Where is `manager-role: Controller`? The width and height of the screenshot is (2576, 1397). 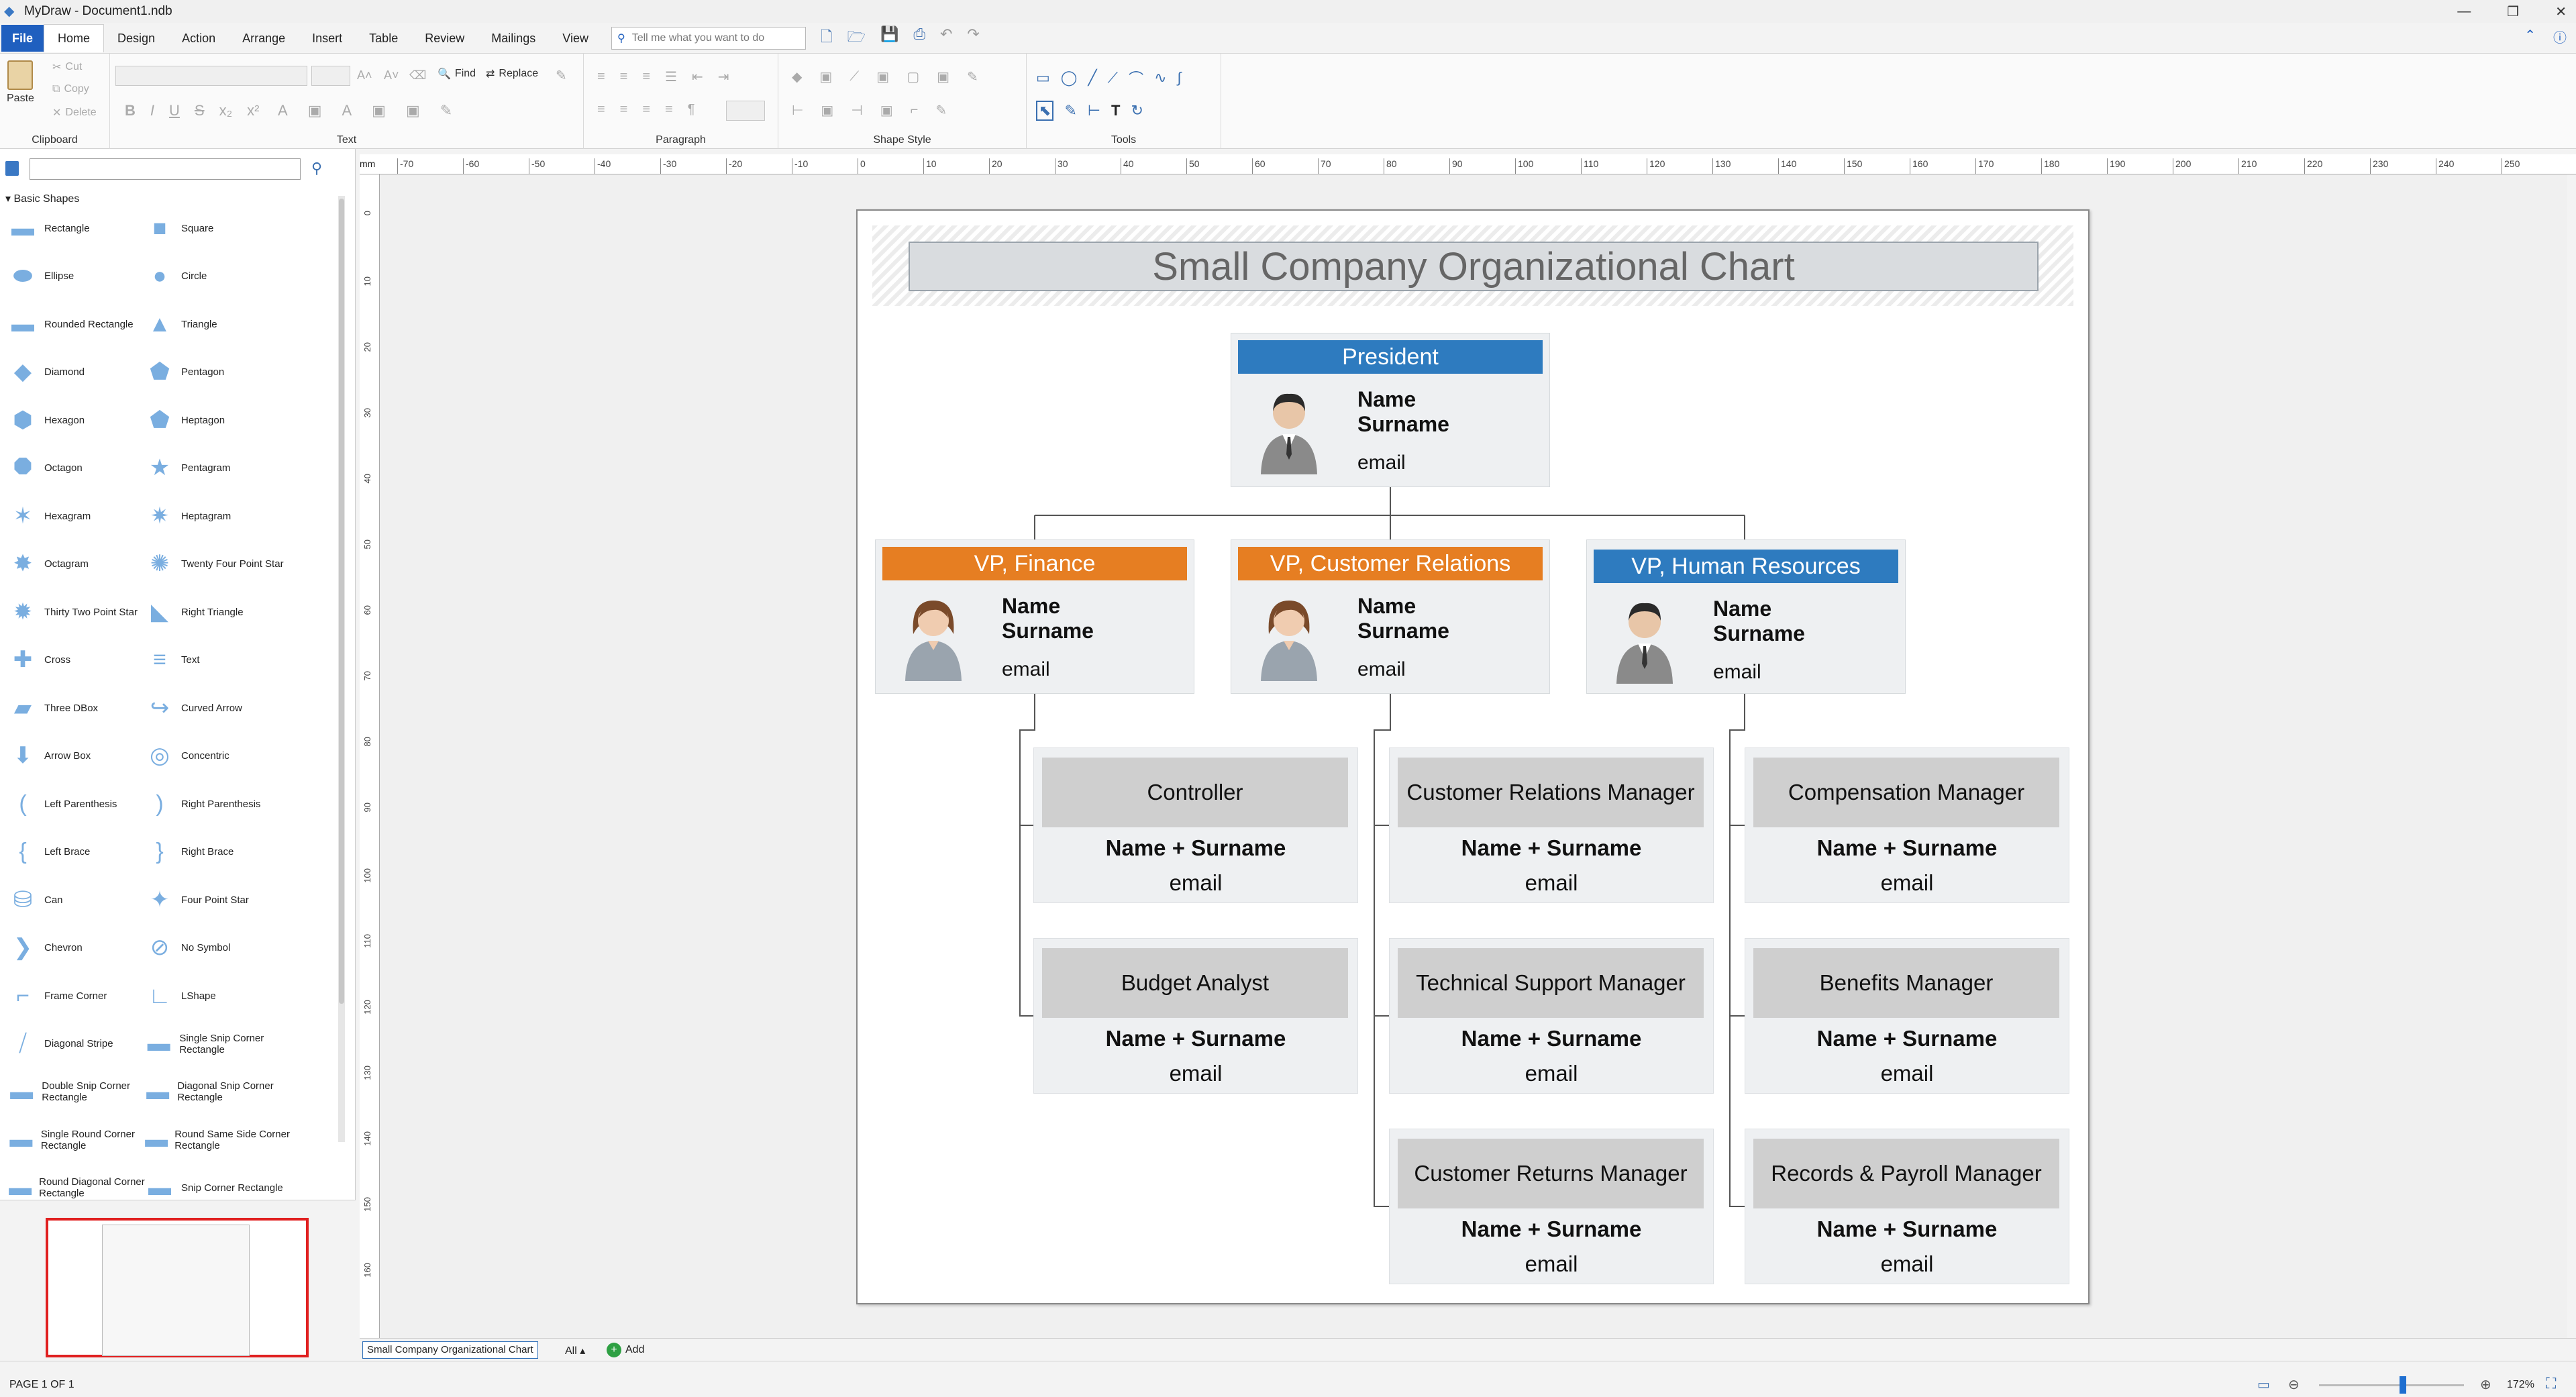 manager-role: Controller is located at coordinates (1195, 793).